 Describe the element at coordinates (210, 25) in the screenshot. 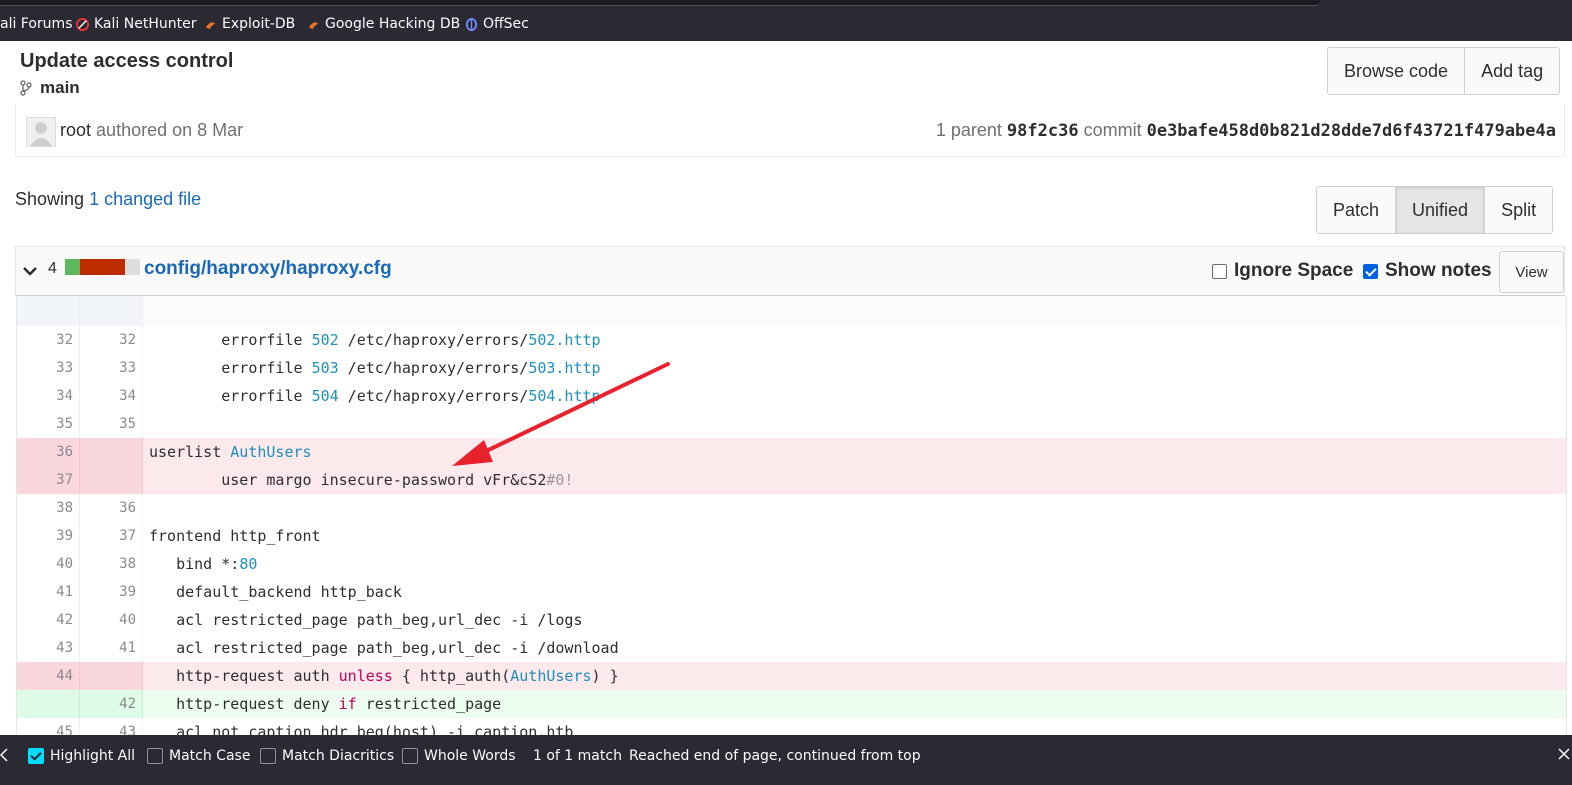

I see `exploitdb-icon` at that location.